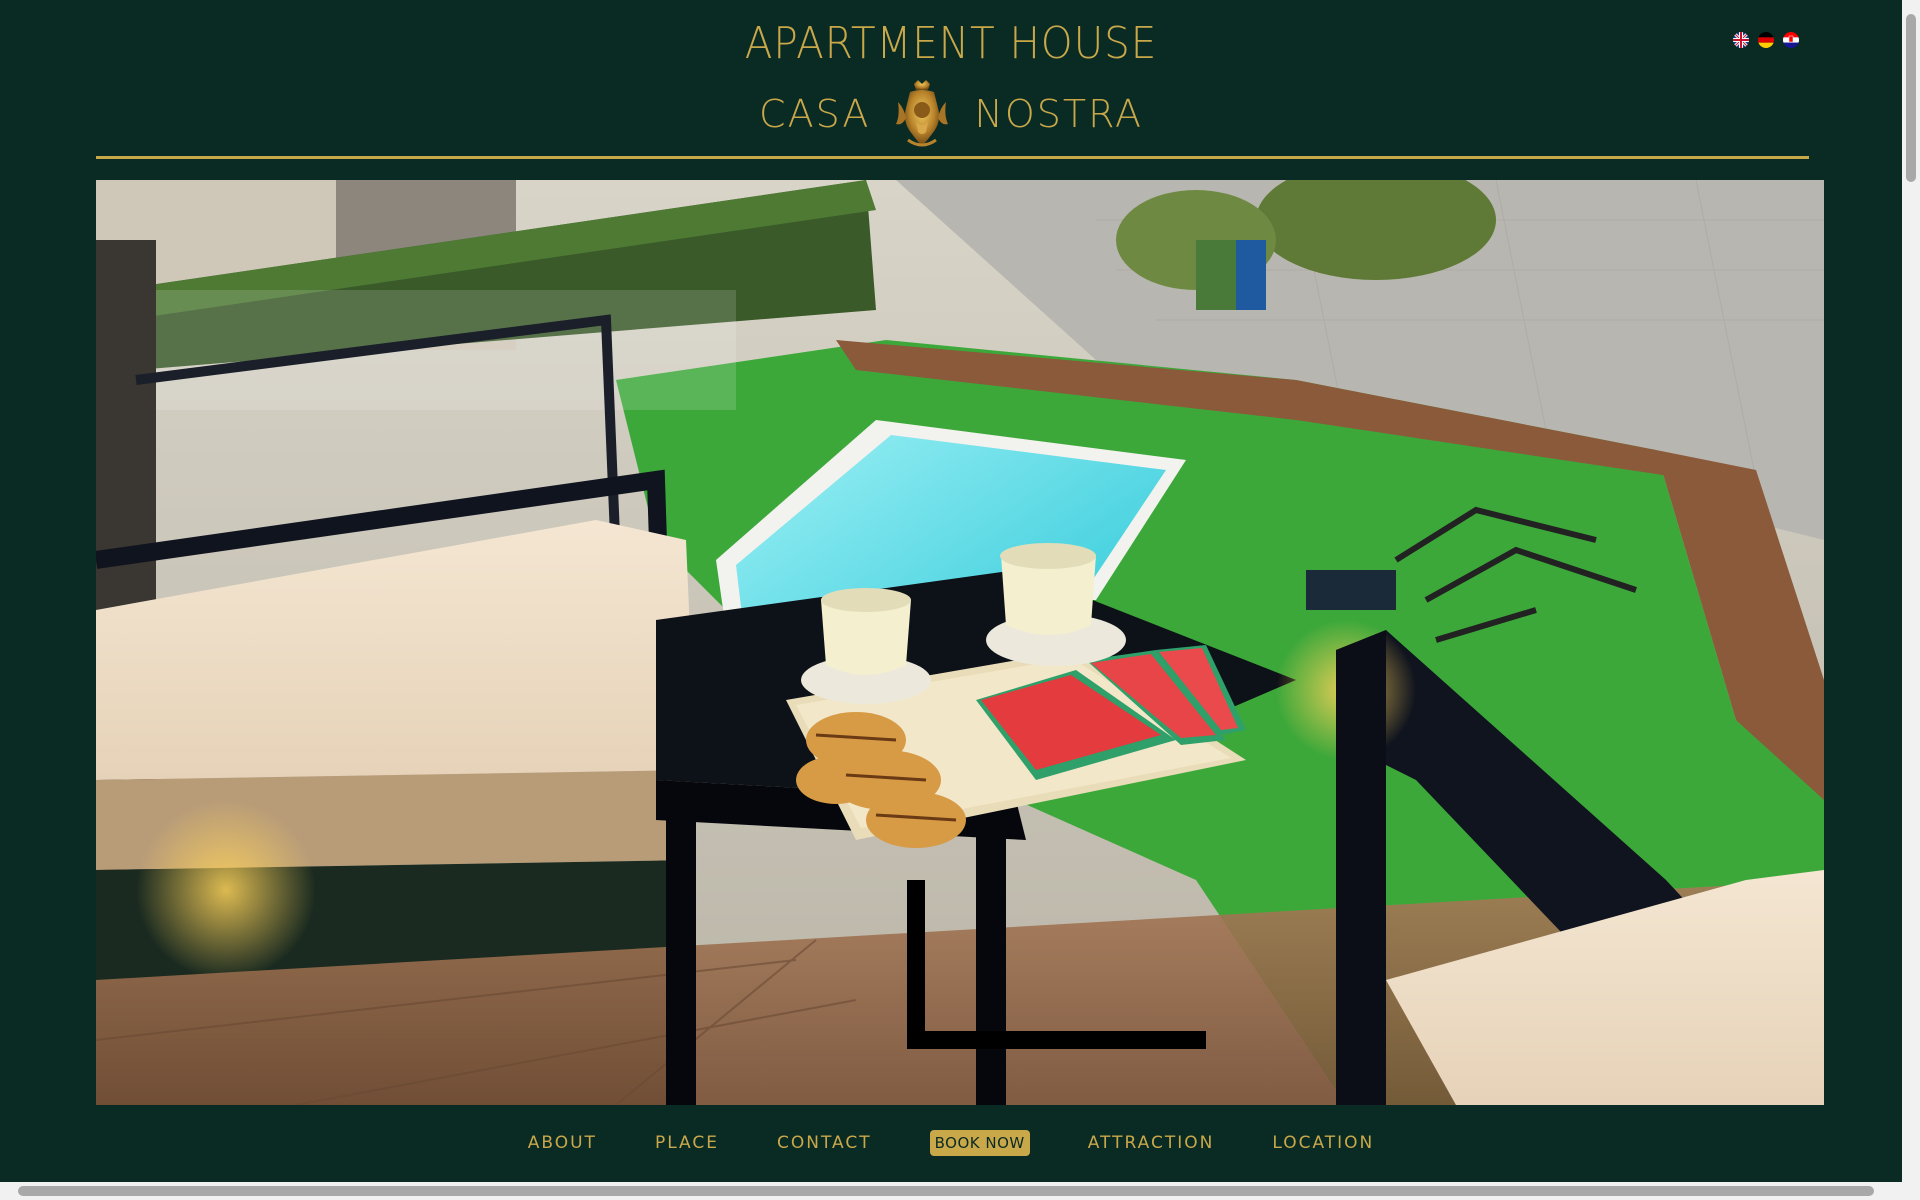 The height and width of the screenshot is (1200, 1920). I want to click on nav-about: ABOUT, so click(562, 1143).